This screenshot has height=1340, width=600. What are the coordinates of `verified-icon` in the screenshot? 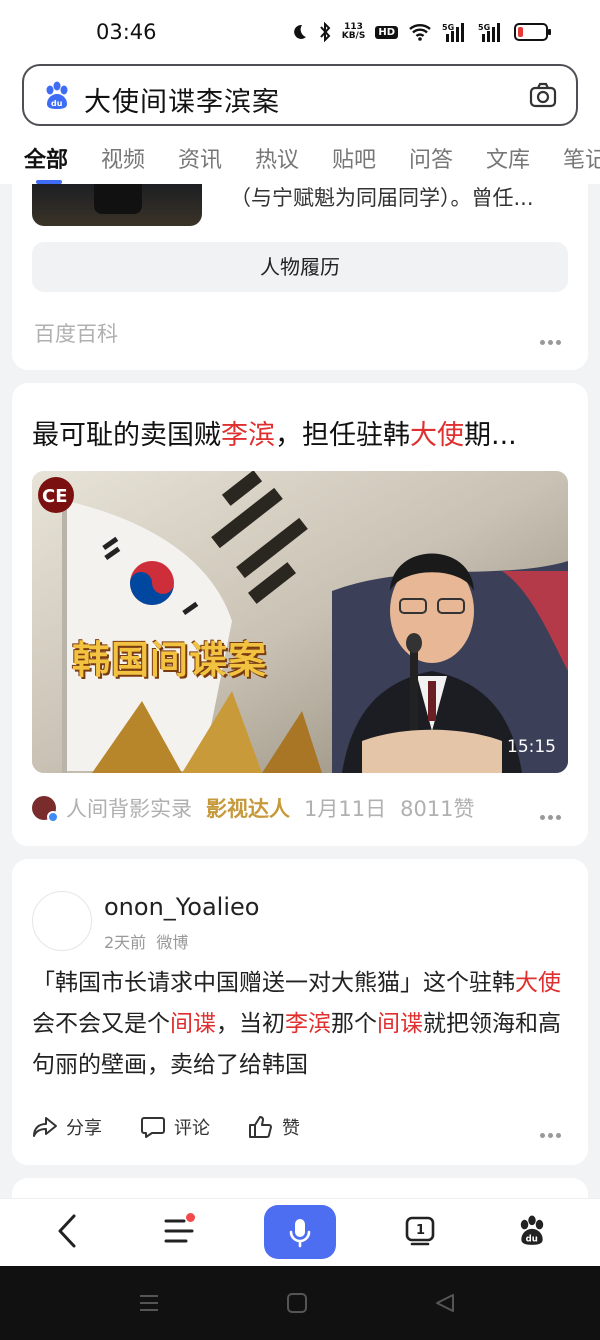 It's located at (53, 817).